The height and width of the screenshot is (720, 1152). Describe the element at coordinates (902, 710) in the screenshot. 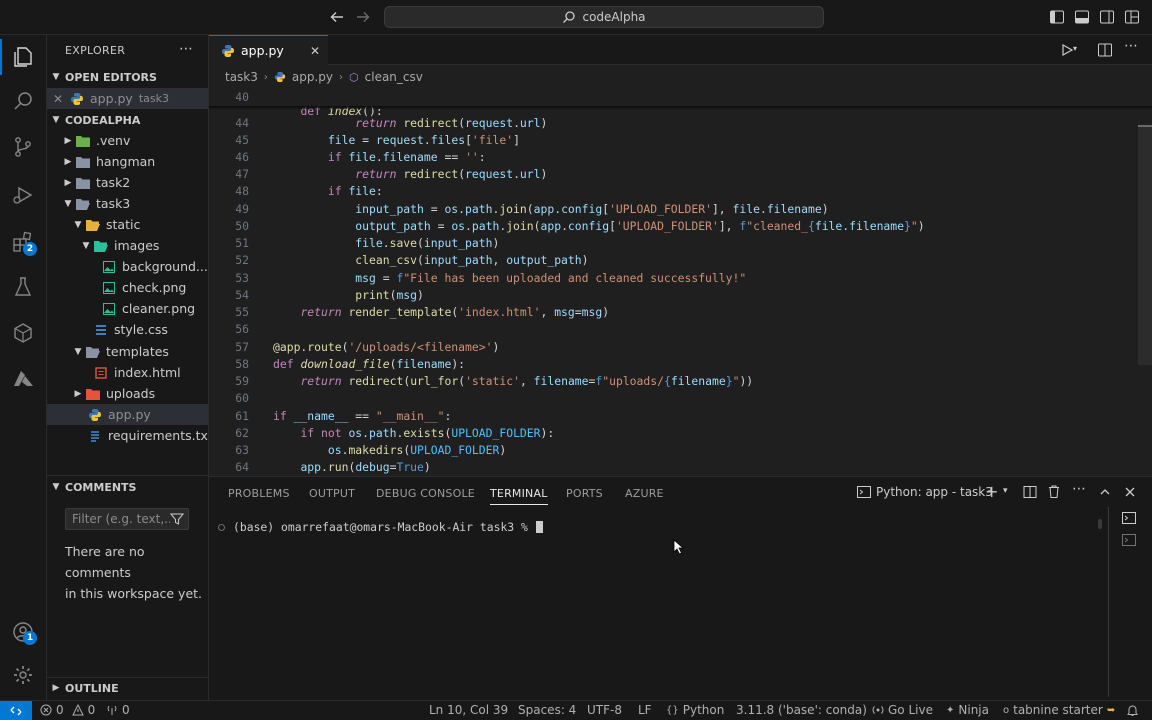

I see `go-live-button: Go Live` at that location.